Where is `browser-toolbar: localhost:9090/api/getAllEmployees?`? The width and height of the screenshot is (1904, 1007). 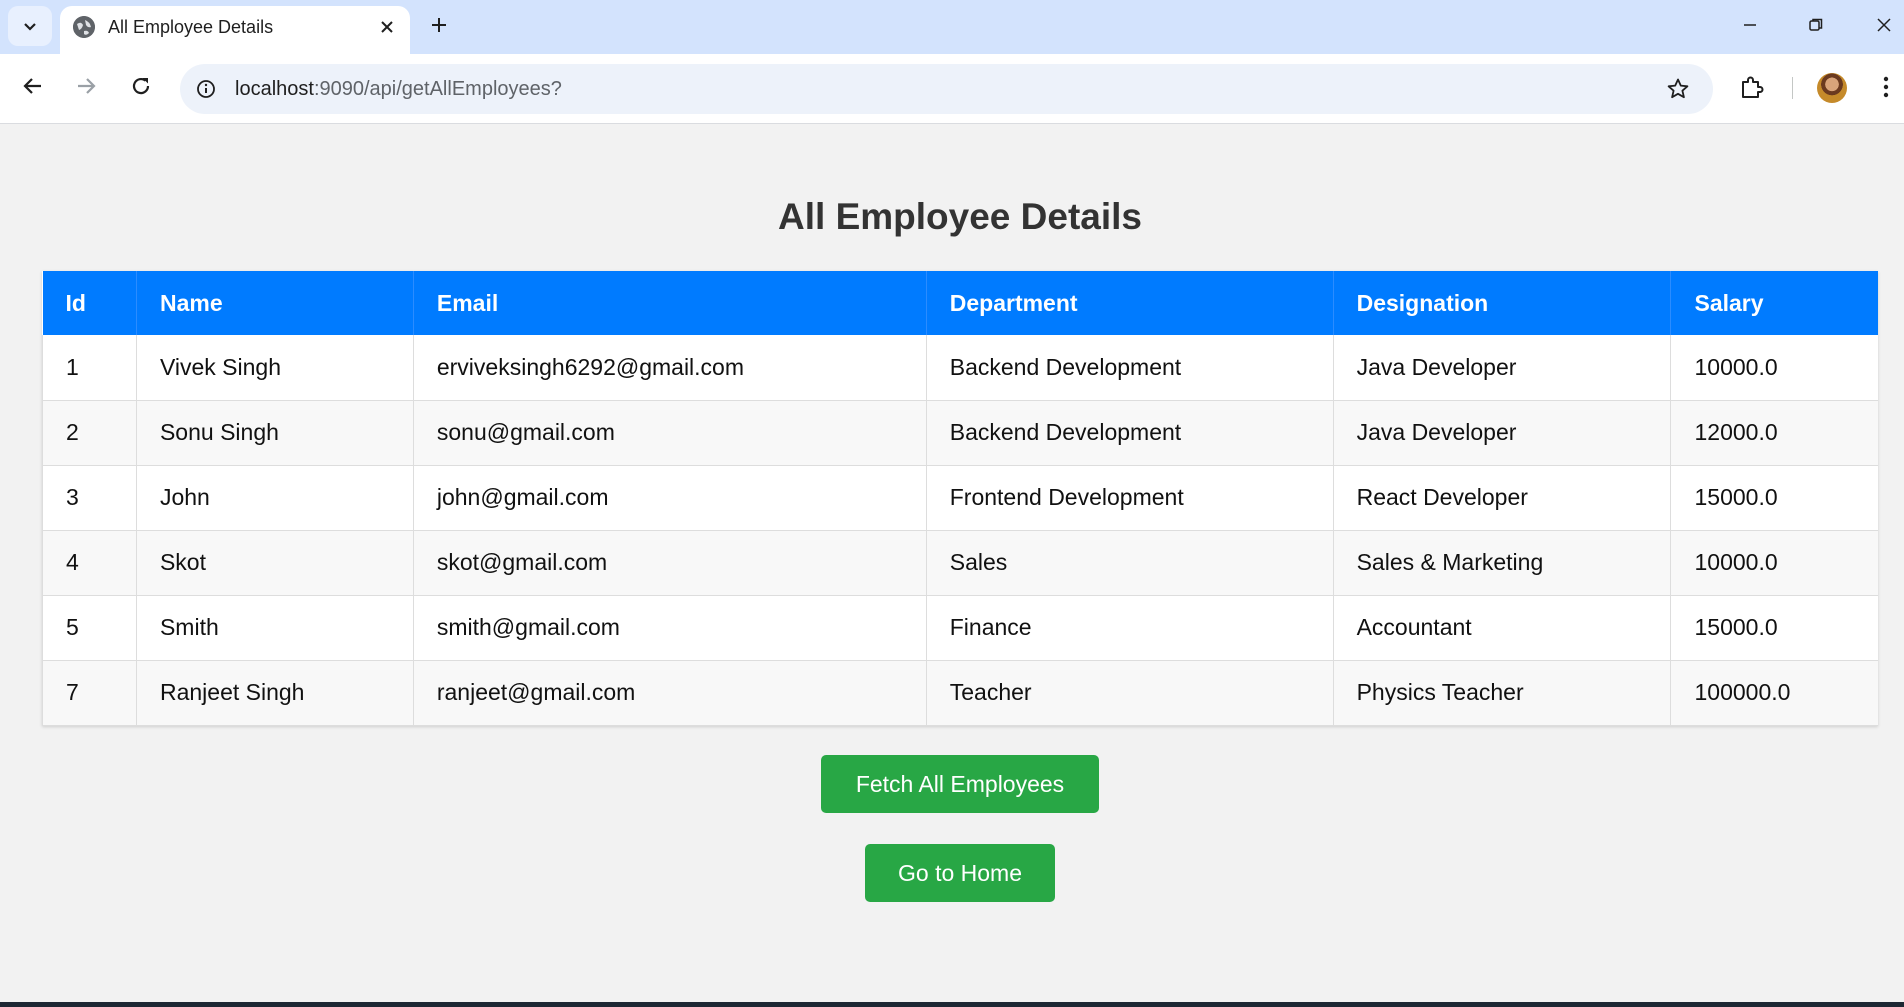
browser-toolbar: localhost:9090/api/getAllEmployees? is located at coordinates (952, 89).